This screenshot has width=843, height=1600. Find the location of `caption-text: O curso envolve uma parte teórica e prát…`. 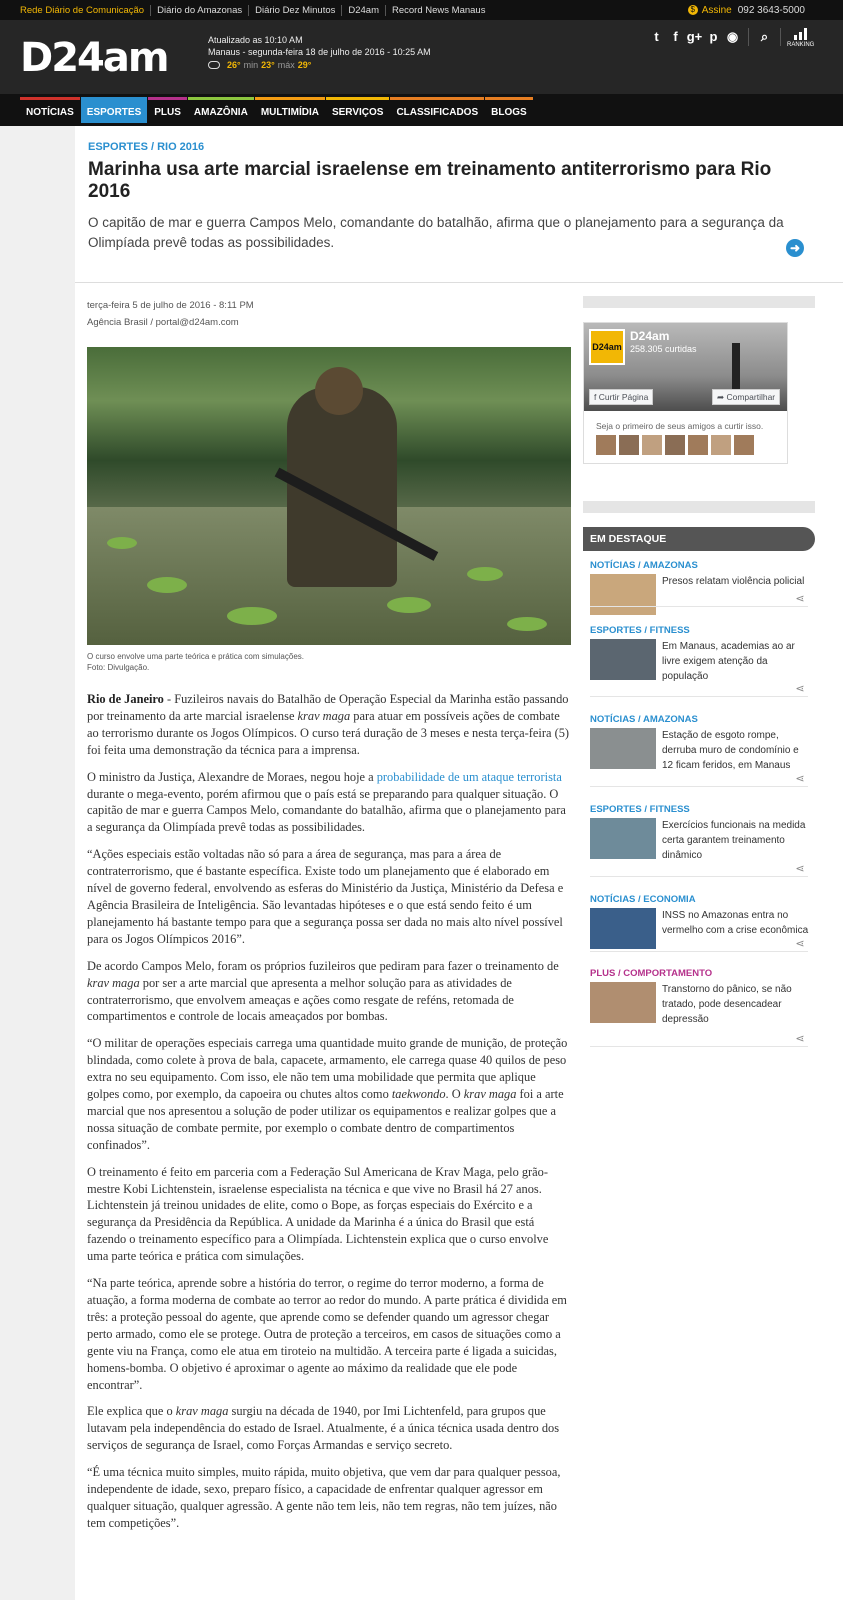

caption-text: O curso envolve uma parte teórica e prát… is located at coordinates (195, 656).